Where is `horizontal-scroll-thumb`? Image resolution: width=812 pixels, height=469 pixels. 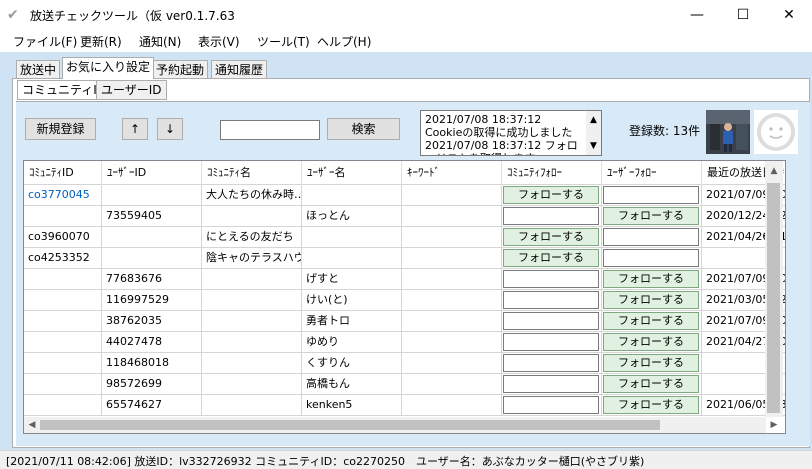
horizontal-scroll-thumb is located at coordinates (350, 425).